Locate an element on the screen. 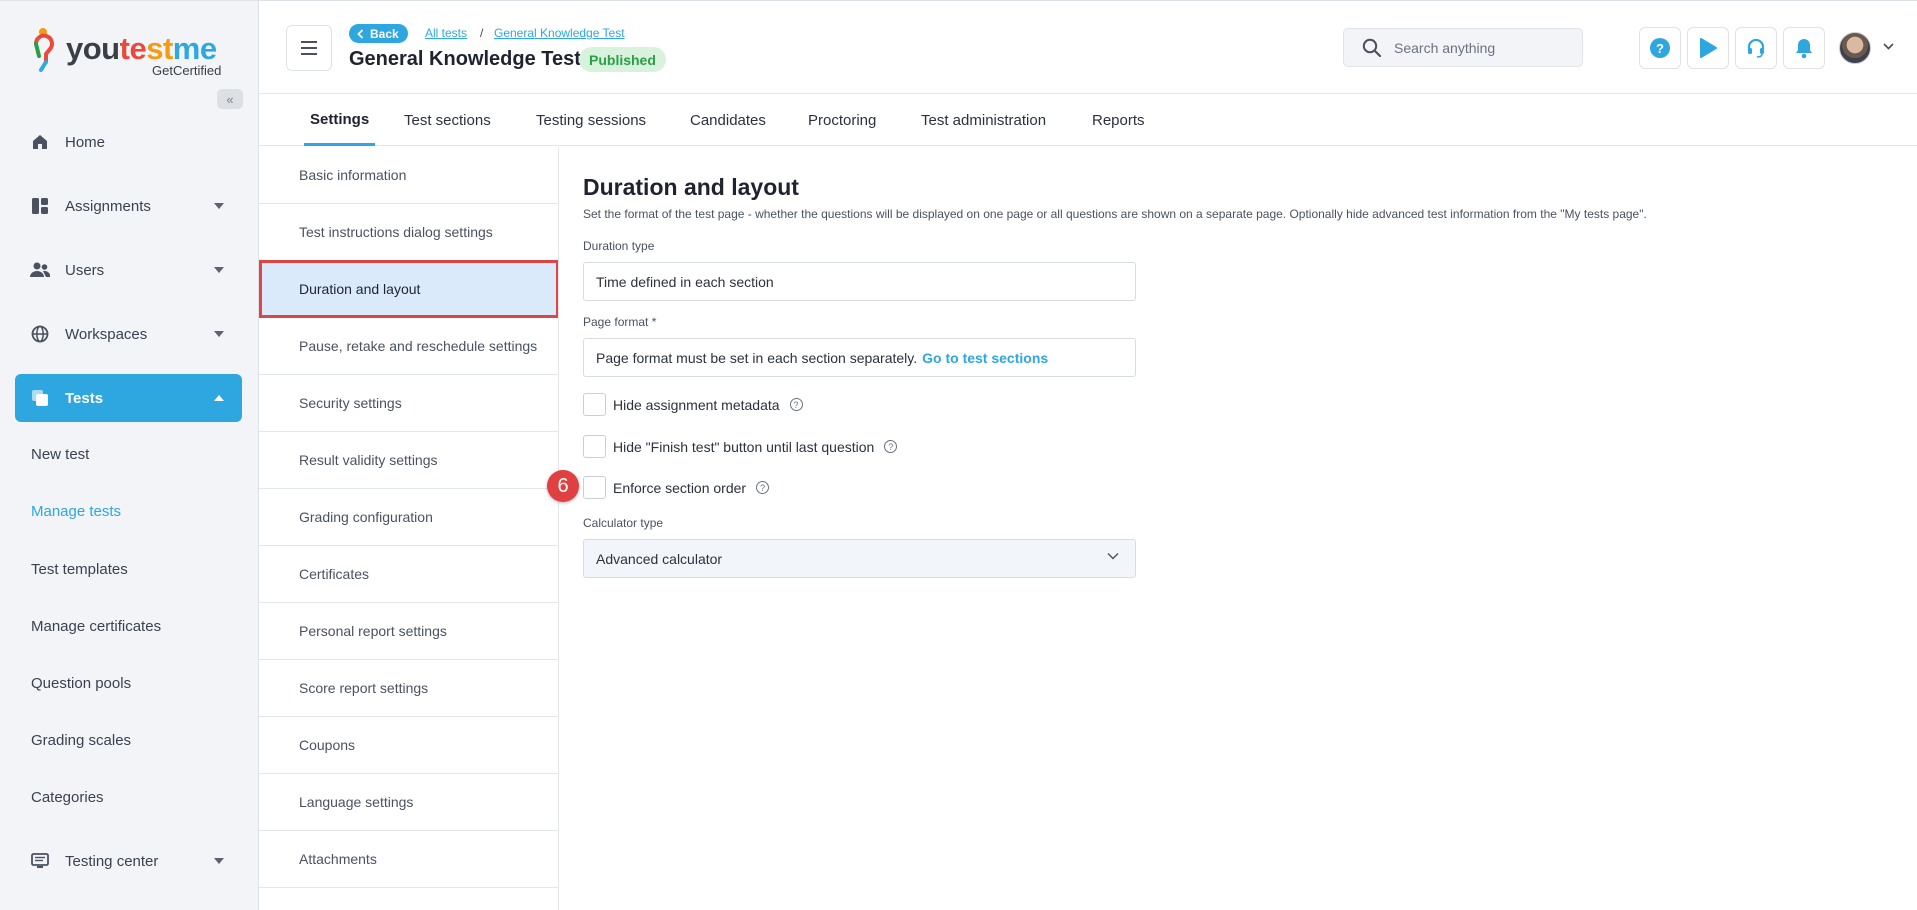 The height and width of the screenshot is (910, 1917). settings-nav-item: Certificates is located at coordinates (408, 574).